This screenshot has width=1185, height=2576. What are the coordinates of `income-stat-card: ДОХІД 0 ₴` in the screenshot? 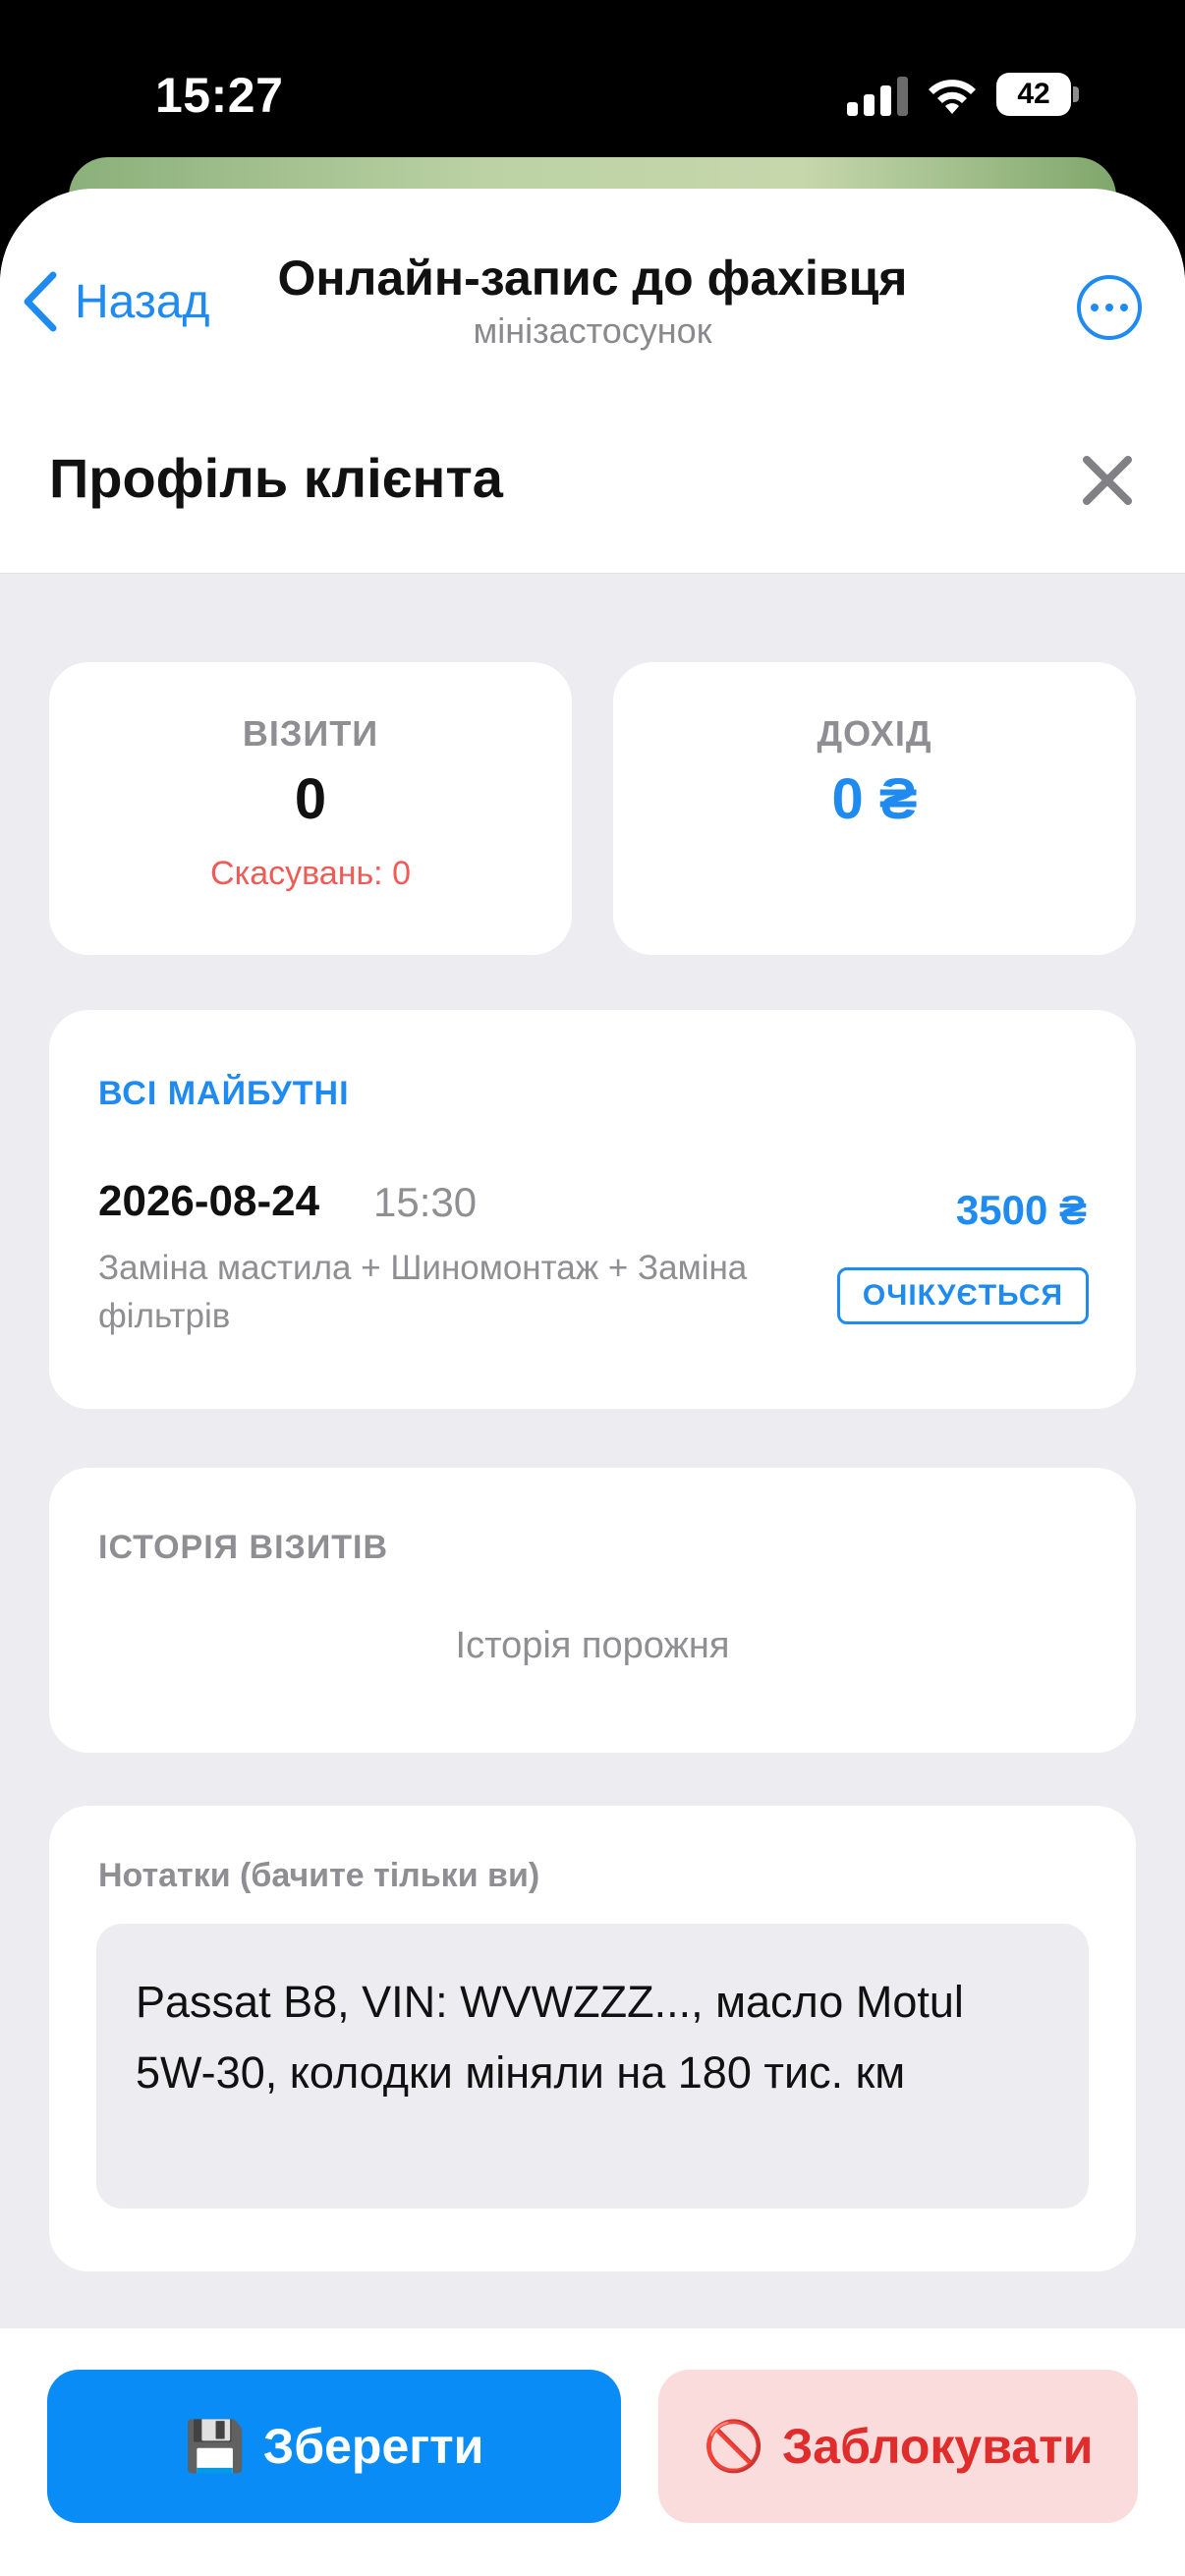 It's located at (875, 808).